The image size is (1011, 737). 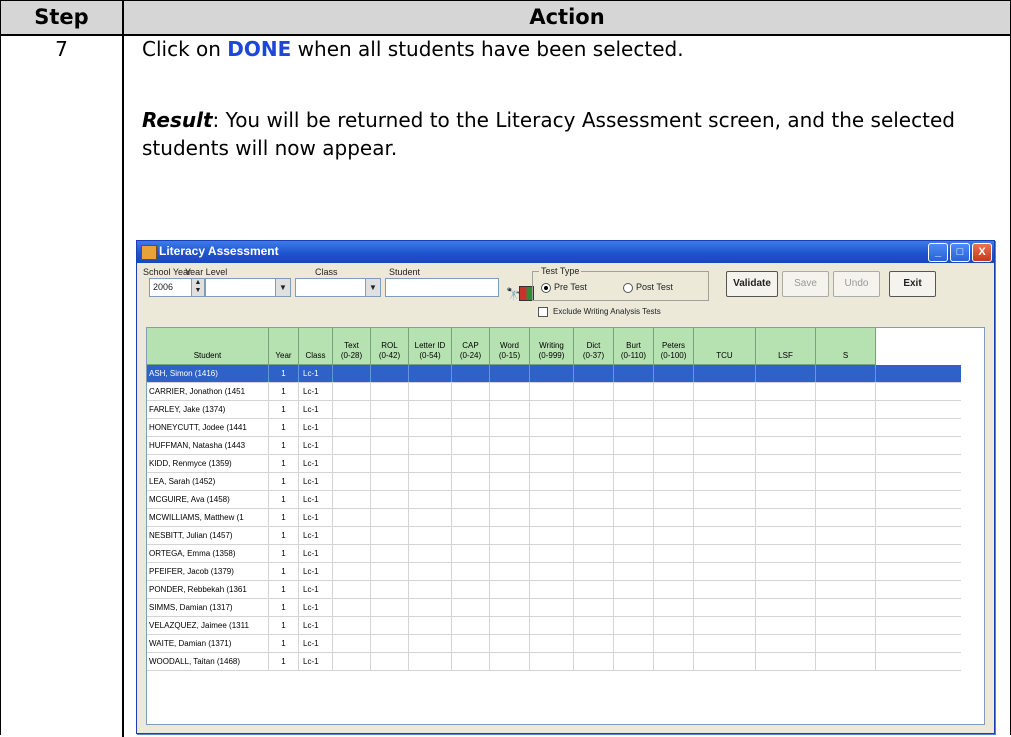 I want to click on validate-button: Validate, so click(x=752, y=284).